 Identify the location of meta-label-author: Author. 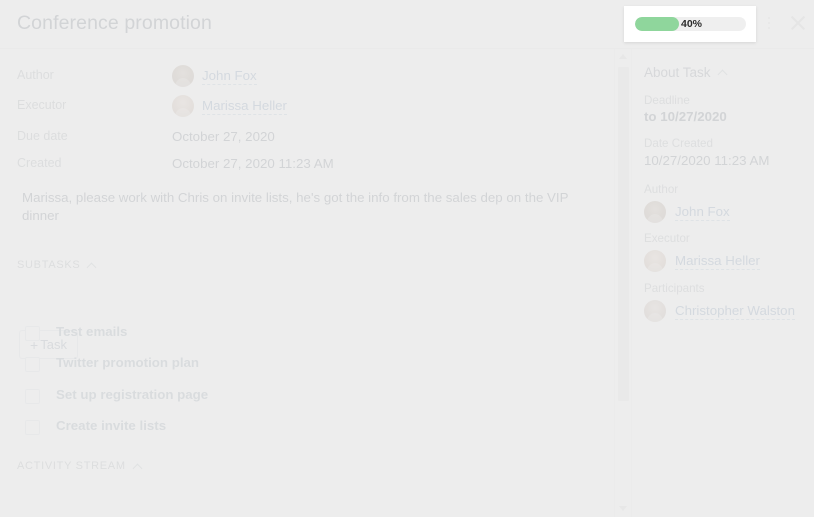
(35, 75).